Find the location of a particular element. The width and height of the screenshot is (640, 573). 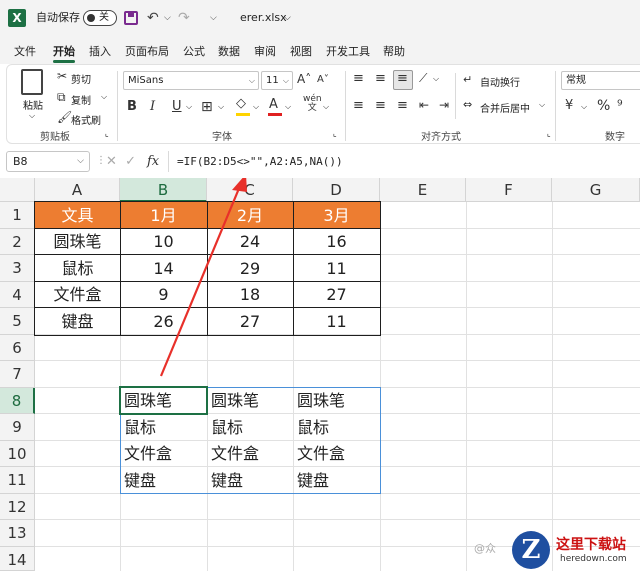

font-name-value: MiSans is located at coordinates (146, 80).